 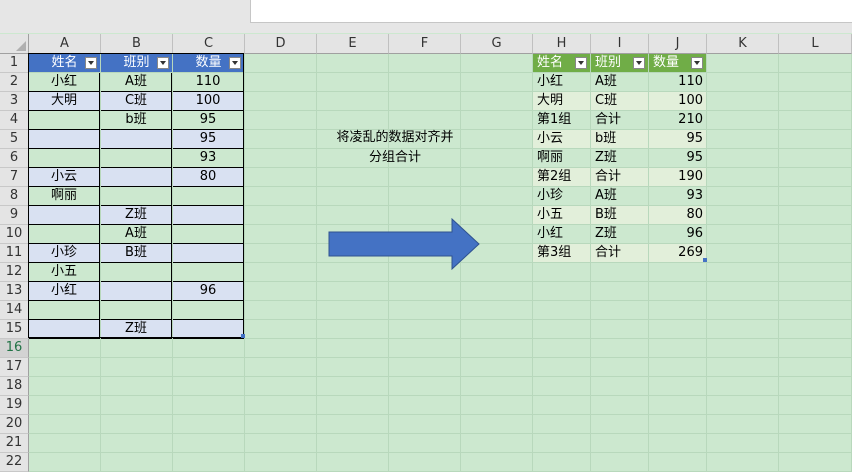 What do you see at coordinates (561, 120) in the screenshot?
I see `right_table-cell: 第1组` at bounding box center [561, 120].